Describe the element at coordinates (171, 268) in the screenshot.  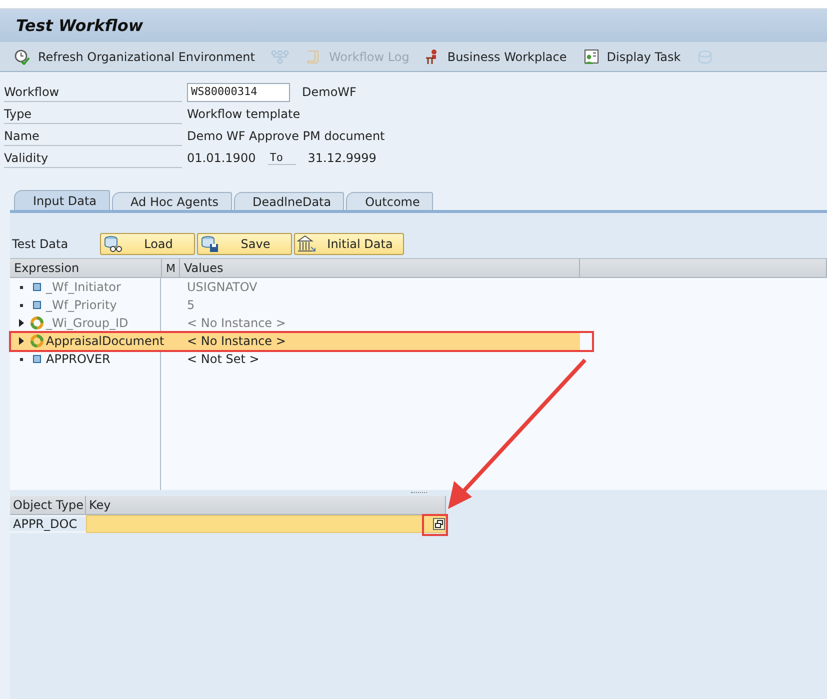
I see `column-header: M` at that location.